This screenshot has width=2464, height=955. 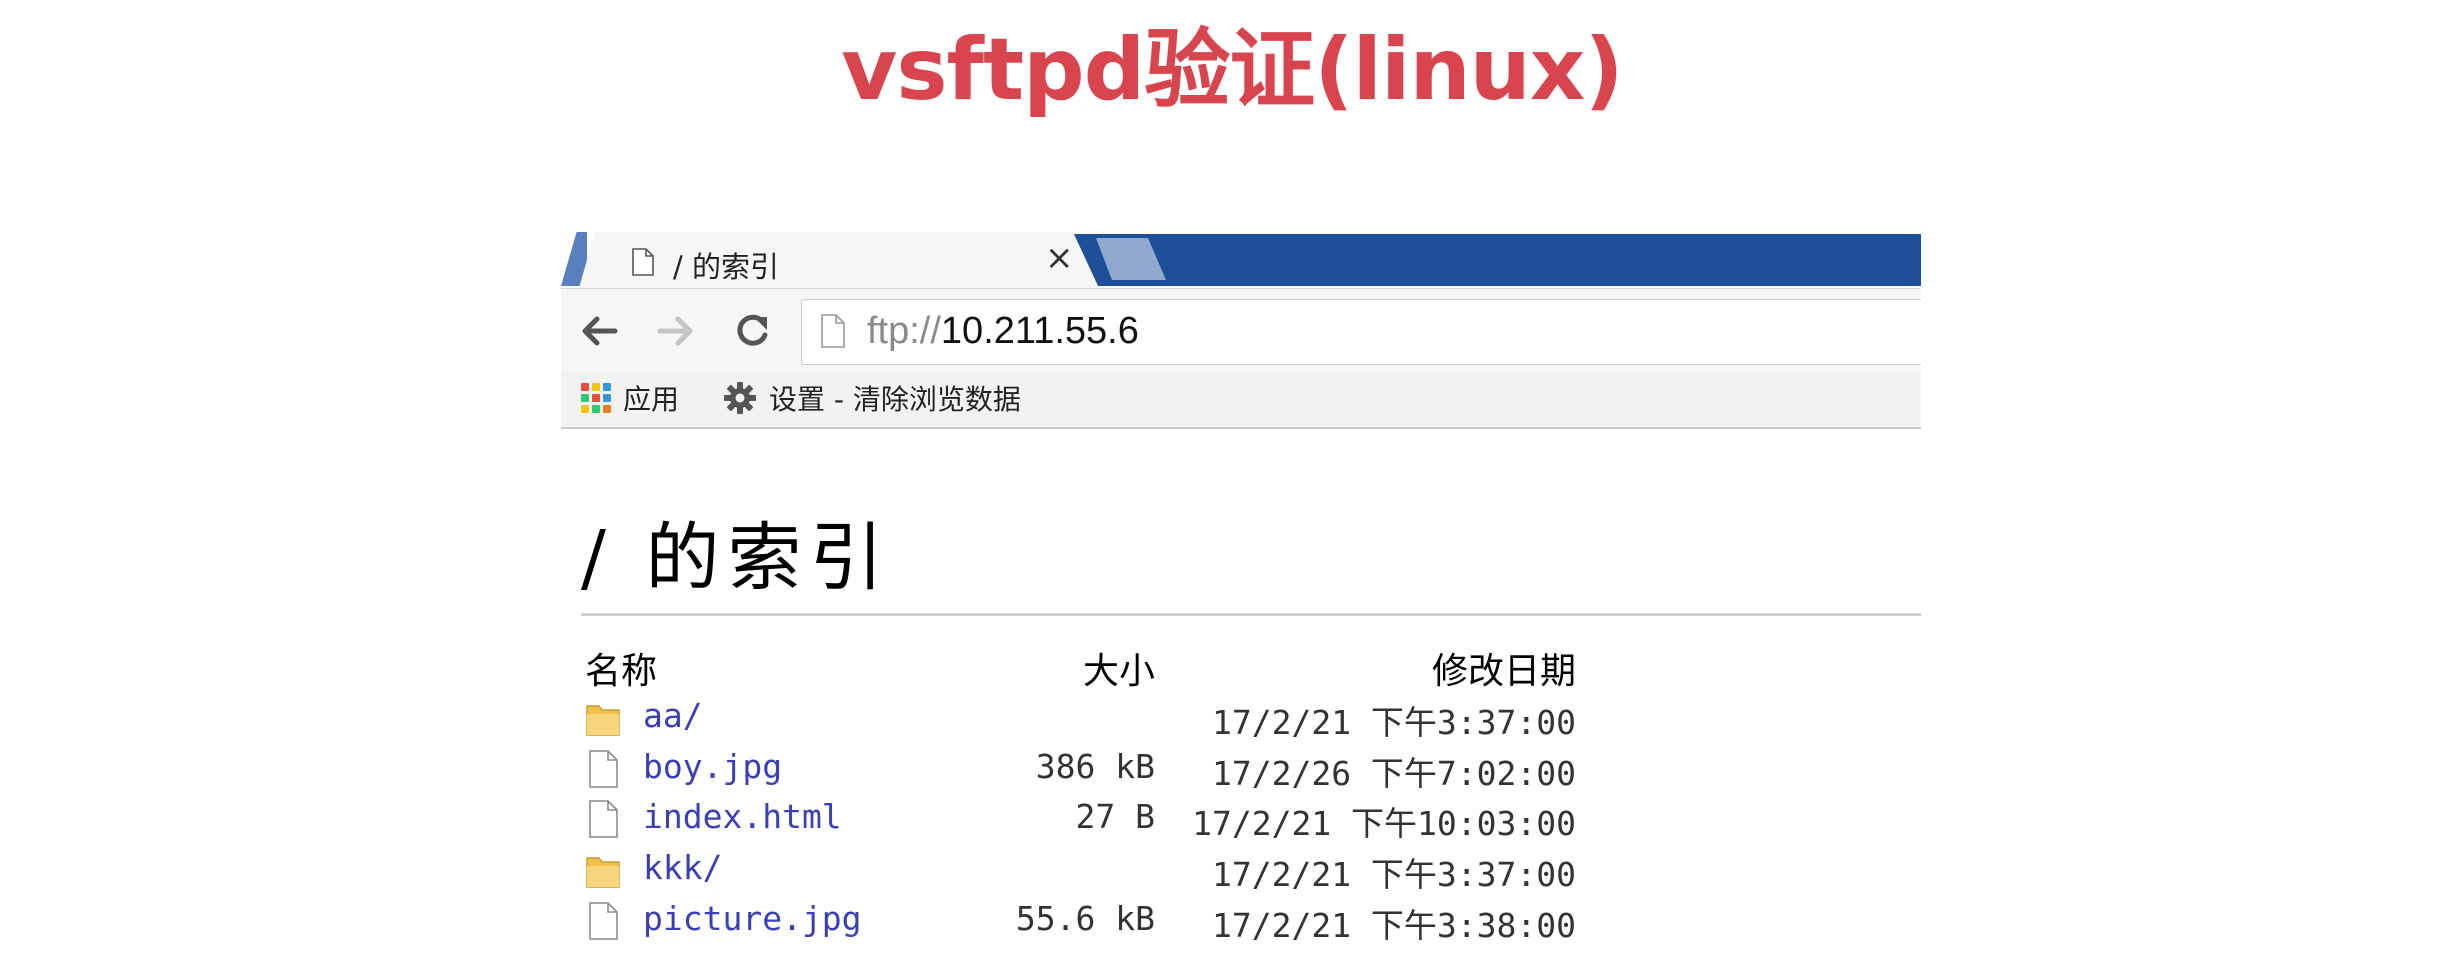 I want to click on column-header-size: 大小, so click(x=1119, y=668).